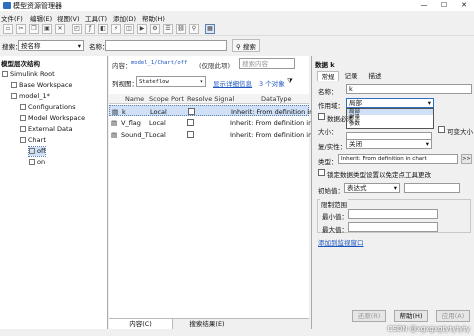 The height and width of the screenshot is (336, 474). I want to click on tab-description: 描述, so click(375, 76).